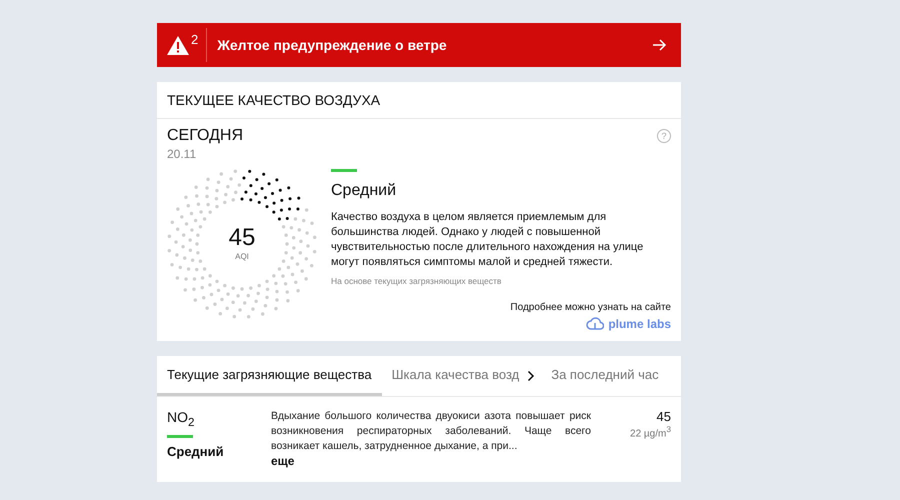  Describe the element at coordinates (628, 323) in the screenshot. I see `source-link: plume labs` at that location.